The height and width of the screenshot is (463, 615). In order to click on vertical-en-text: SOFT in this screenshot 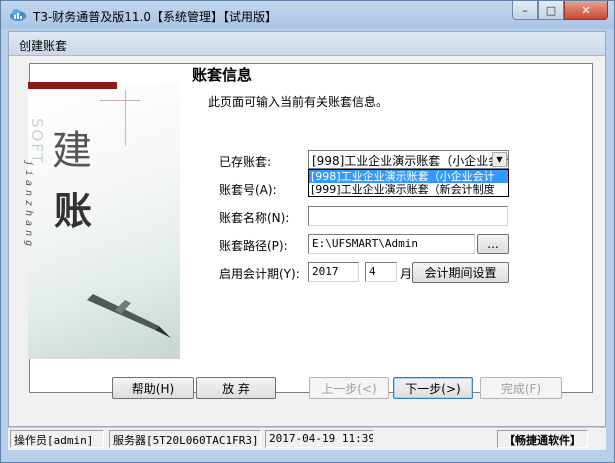, I will do `click(37, 141)`.